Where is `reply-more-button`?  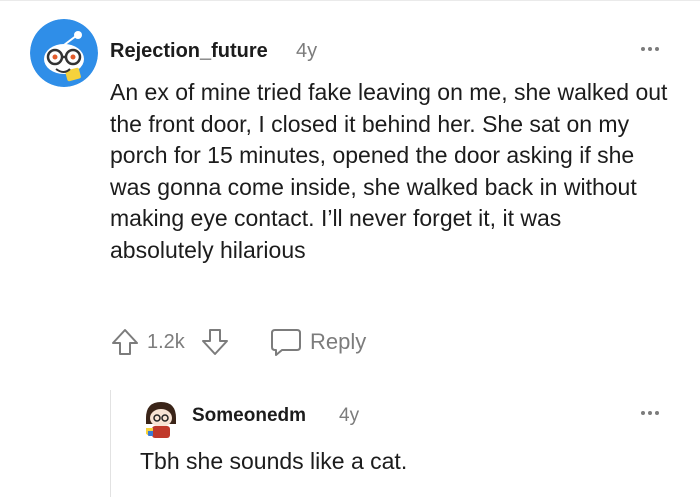 reply-more-button is located at coordinates (650, 413).